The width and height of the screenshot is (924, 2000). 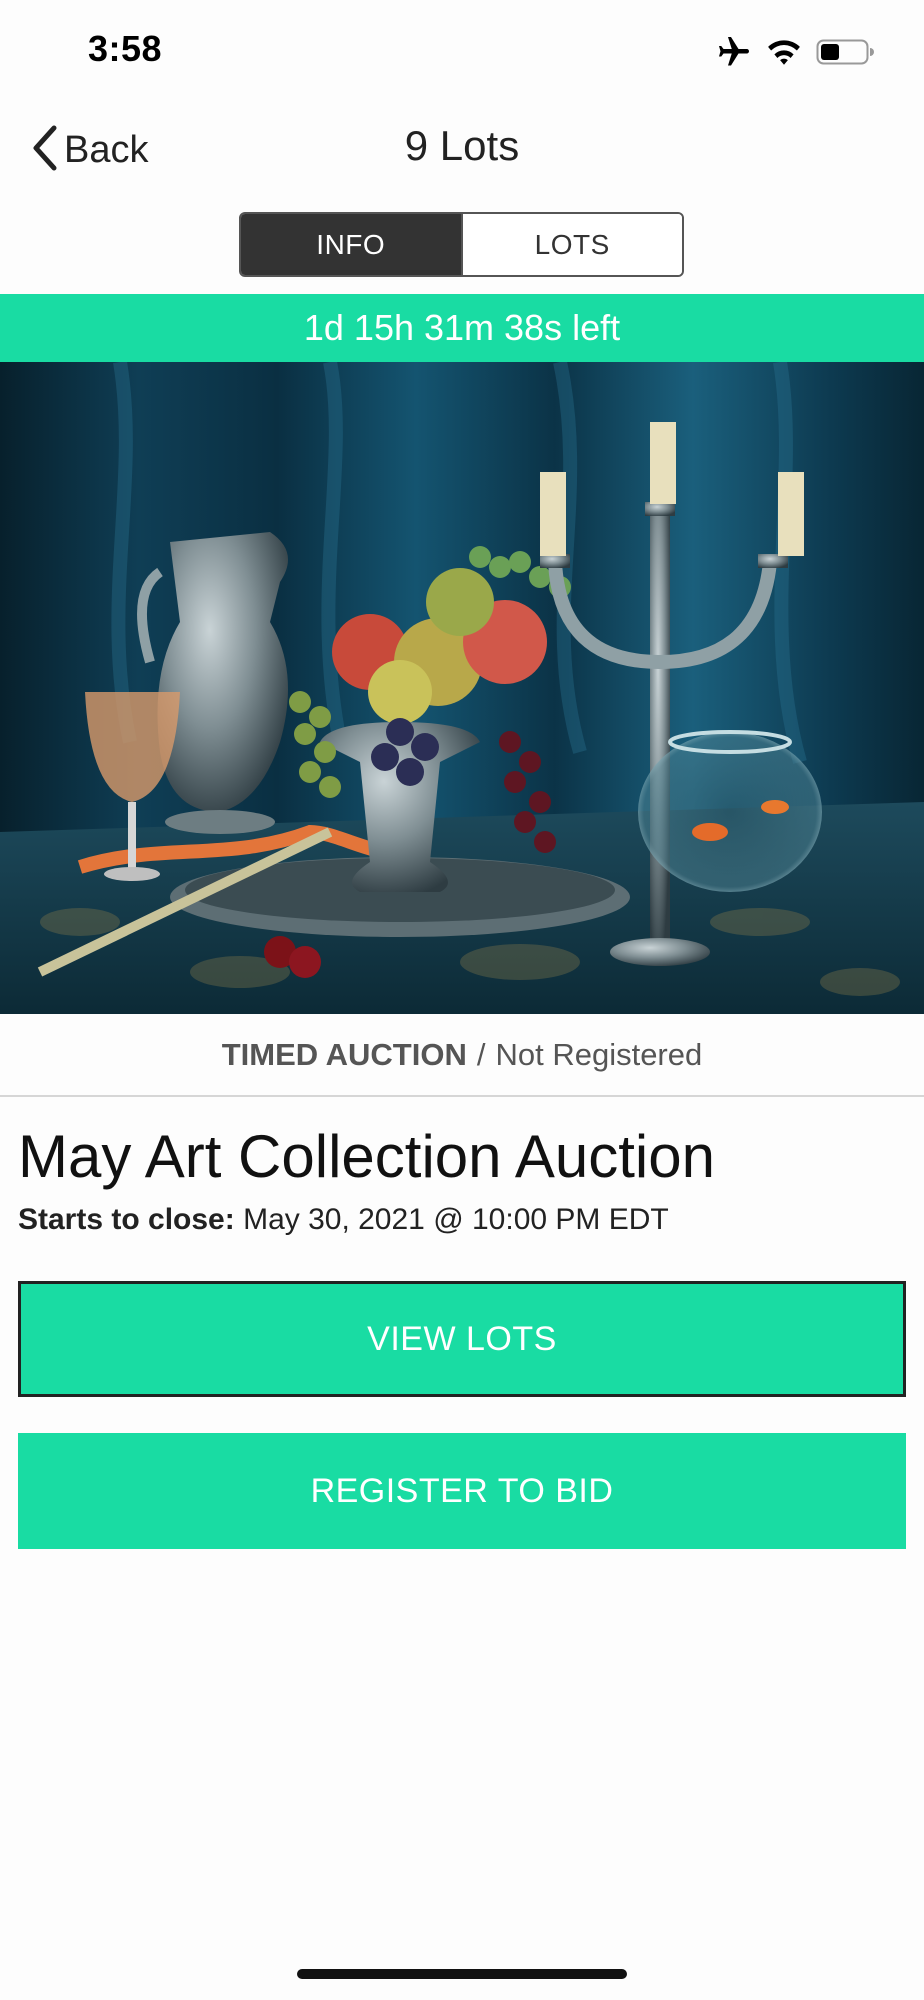 I want to click on airplane-mode-icon, so click(x=734, y=52).